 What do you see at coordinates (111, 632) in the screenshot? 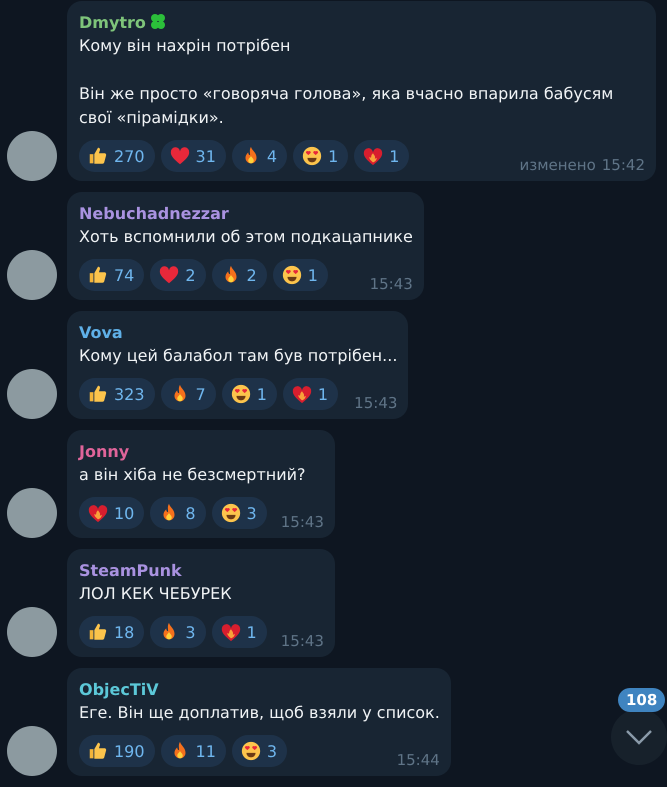
I see `reaction-button: 18` at bounding box center [111, 632].